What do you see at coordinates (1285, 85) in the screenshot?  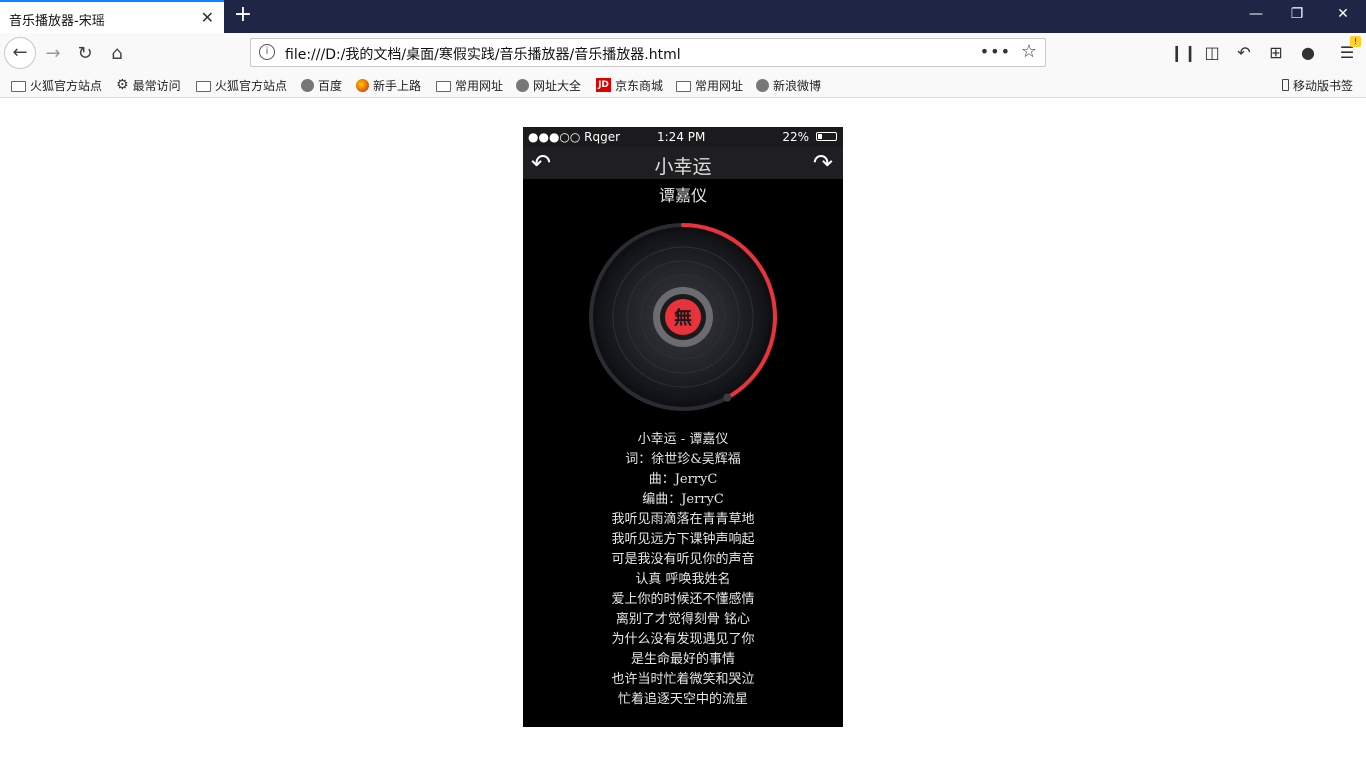 I see `phone-icon` at bounding box center [1285, 85].